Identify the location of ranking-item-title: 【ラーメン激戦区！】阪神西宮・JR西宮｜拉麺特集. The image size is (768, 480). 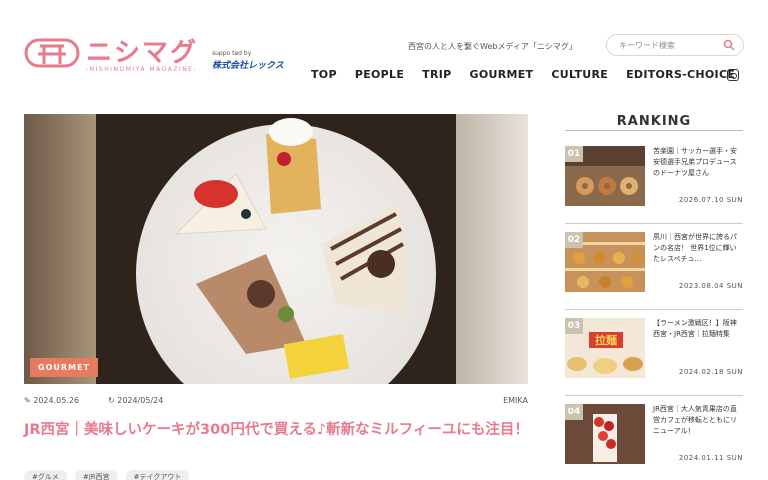
(695, 328).